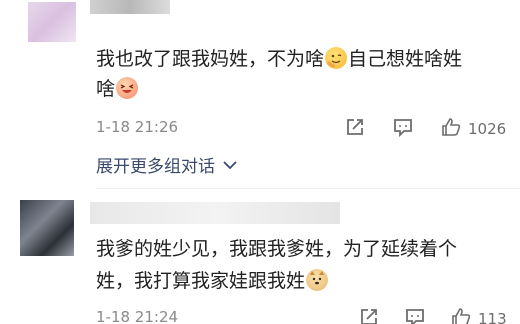 This screenshot has width=520, height=324. What do you see at coordinates (137, 316) in the screenshot?
I see `comment-time: 1-18 21:24` at bounding box center [137, 316].